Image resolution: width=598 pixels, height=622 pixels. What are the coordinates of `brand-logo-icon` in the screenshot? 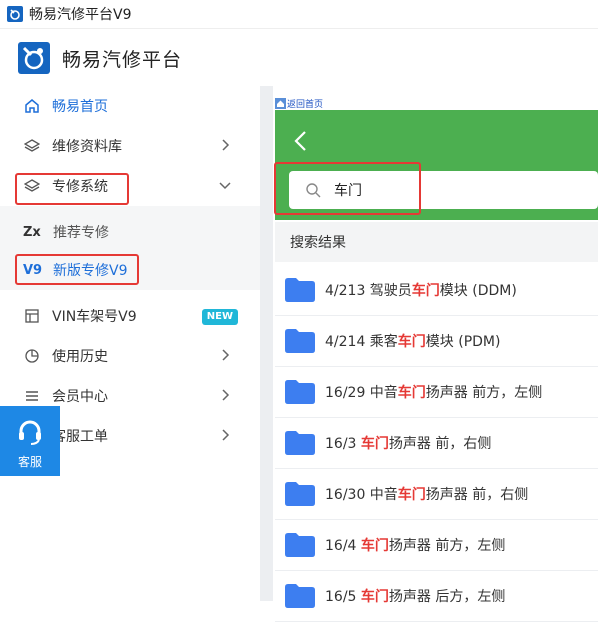 It's located at (34, 58).